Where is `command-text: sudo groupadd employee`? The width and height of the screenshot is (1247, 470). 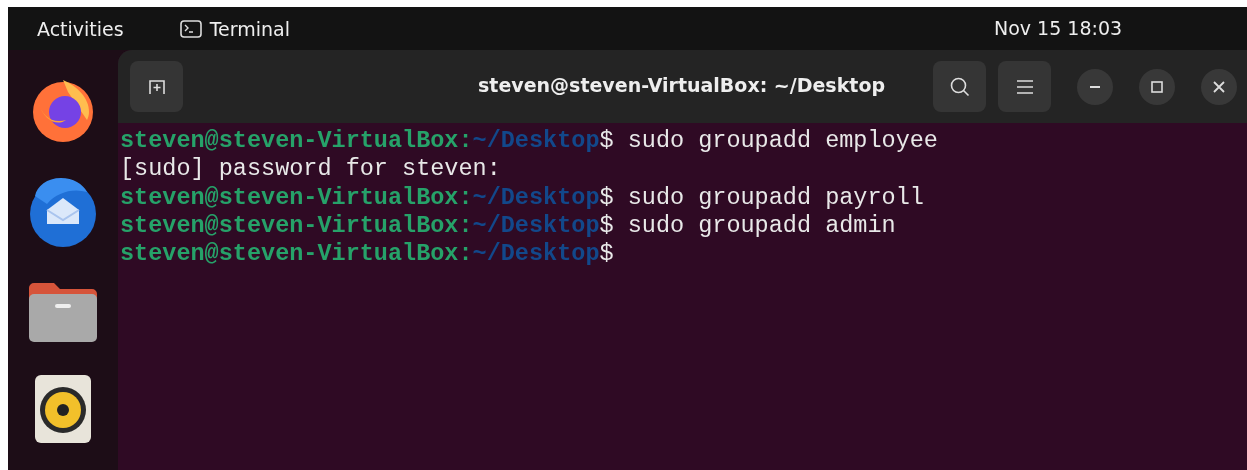
command-text: sudo groupadd employee is located at coordinates (782, 140).